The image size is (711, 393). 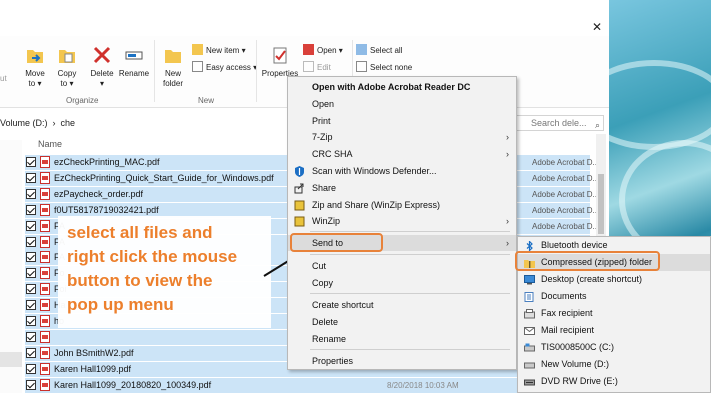 I want to click on submenu-item-drive-c: TIS0008500C (C:), so click(x=614, y=347).